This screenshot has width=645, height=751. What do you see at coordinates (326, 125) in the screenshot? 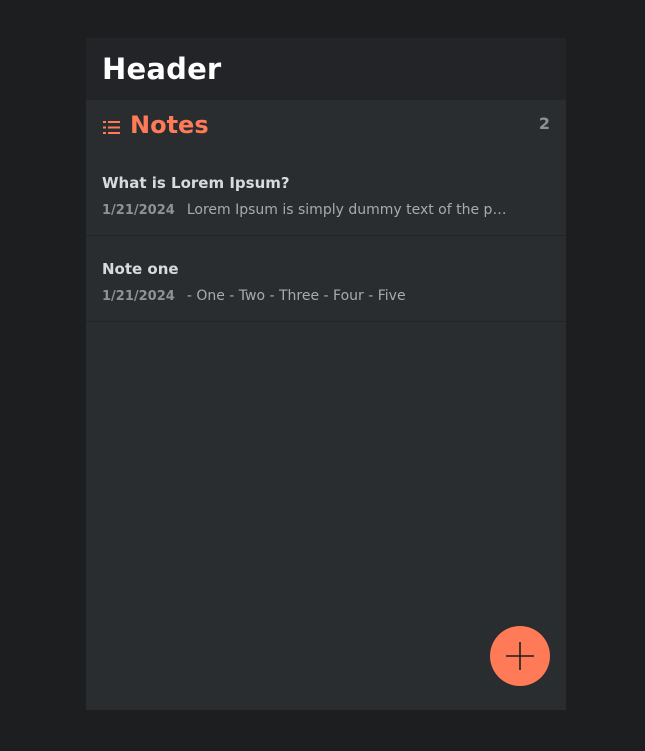
I see `notes-section-header: Notes 2` at bounding box center [326, 125].